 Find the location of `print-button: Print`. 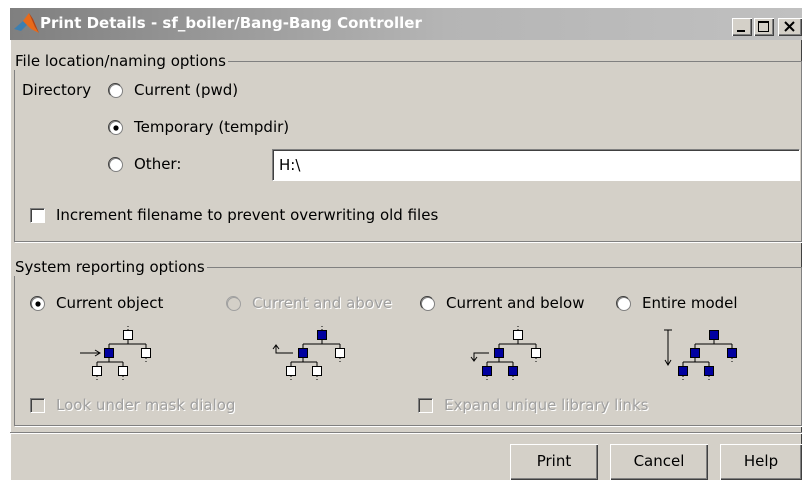

print-button: Print is located at coordinates (554, 462).